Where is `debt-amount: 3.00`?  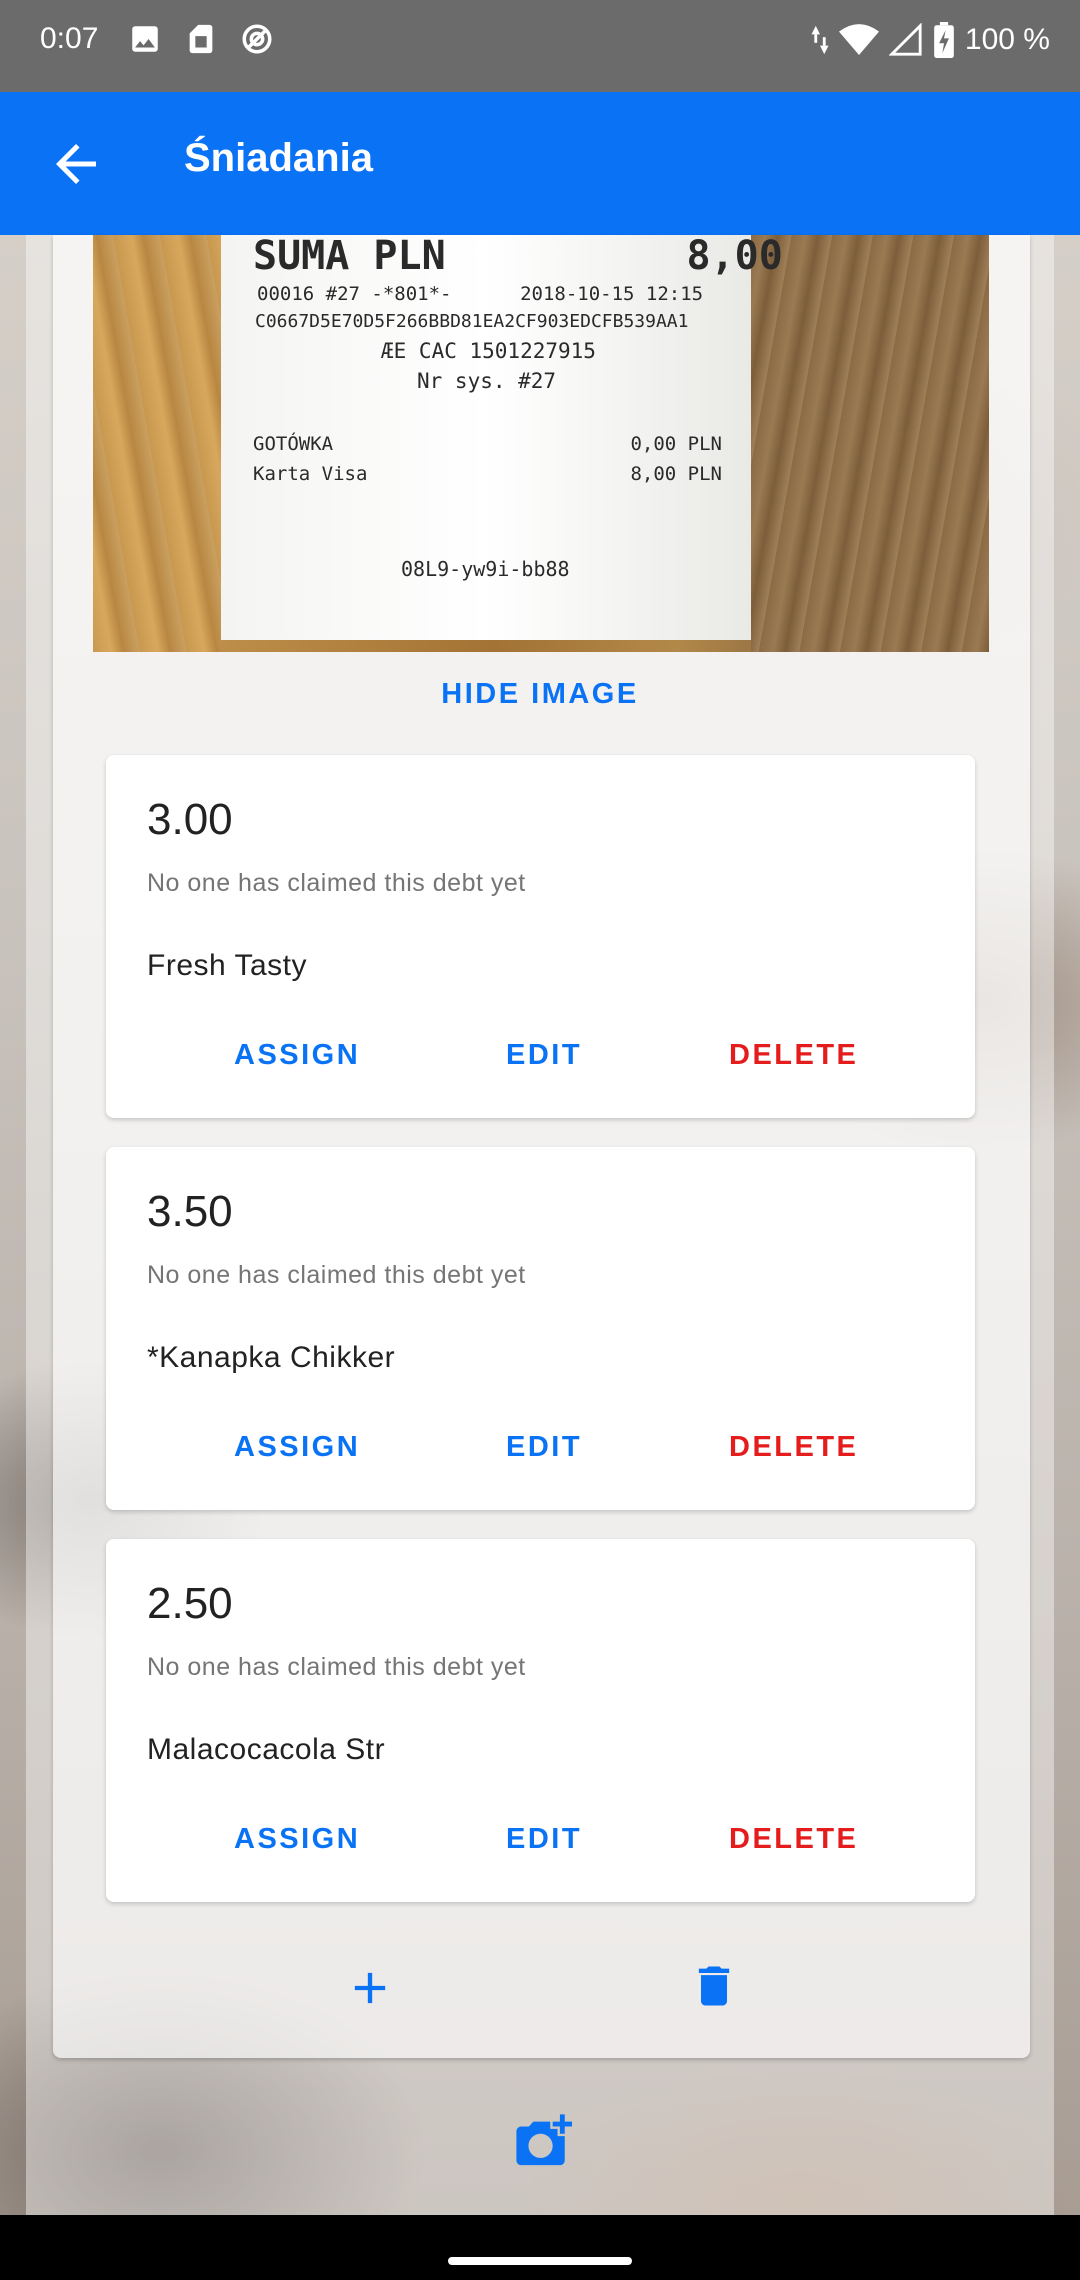
debt-amount: 3.00 is located at coordinates (190, 819).